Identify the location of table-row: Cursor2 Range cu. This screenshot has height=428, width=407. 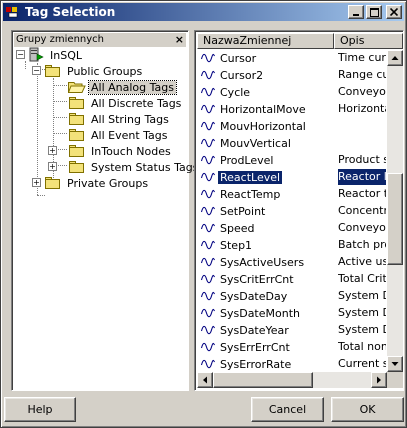
(291, 75).